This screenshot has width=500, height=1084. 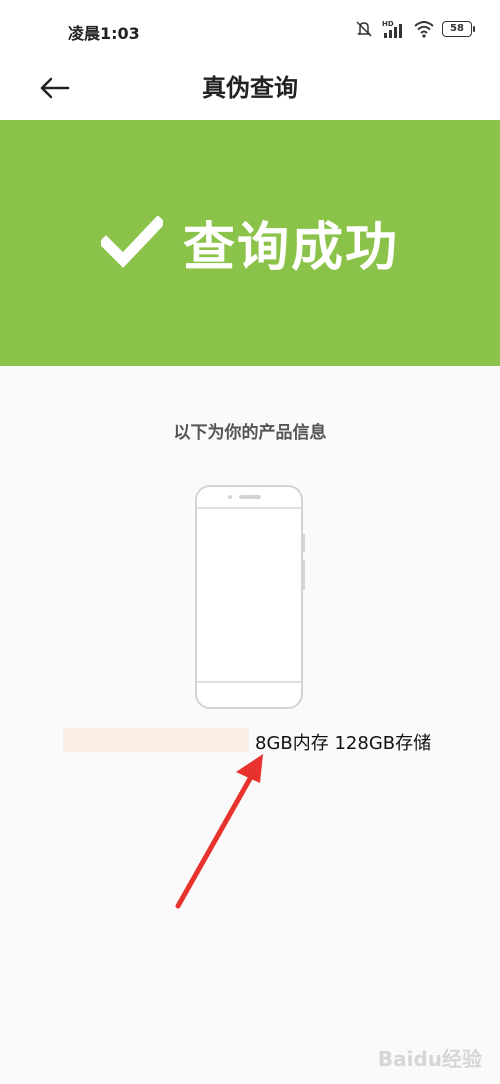 I want to click on hd-signal-icon: HD, so click(x=392, y=29).